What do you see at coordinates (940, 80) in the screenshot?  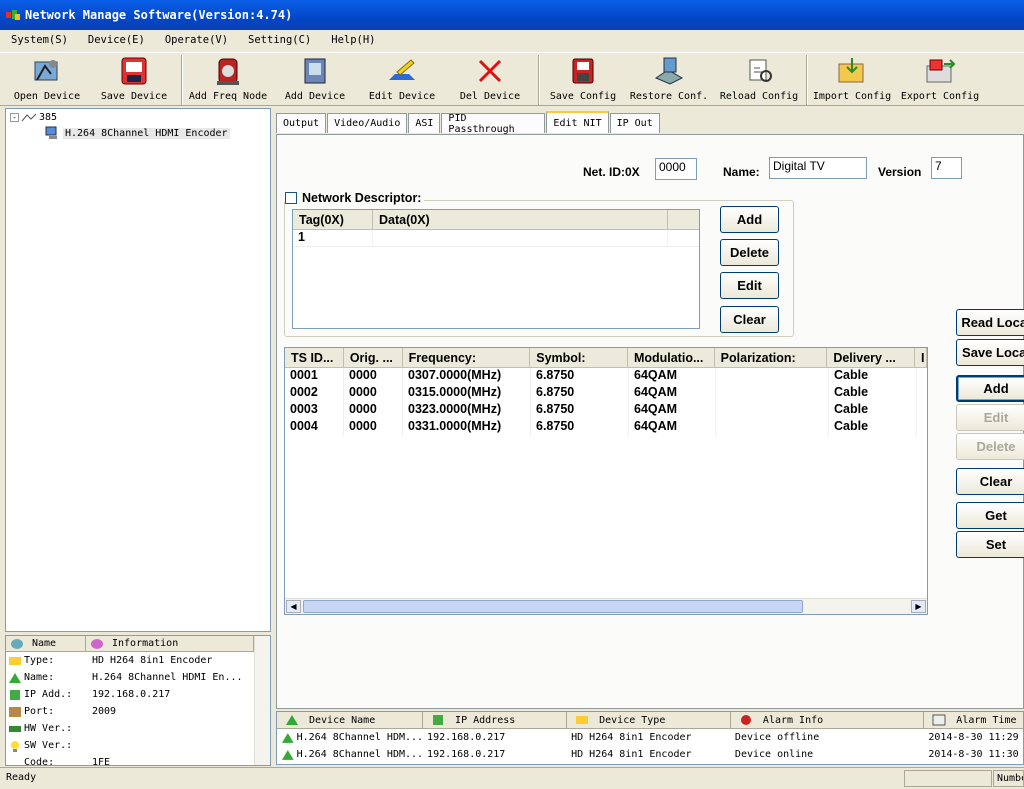 I see `export-config-button: Export Config` at bounding box center [940, 80].